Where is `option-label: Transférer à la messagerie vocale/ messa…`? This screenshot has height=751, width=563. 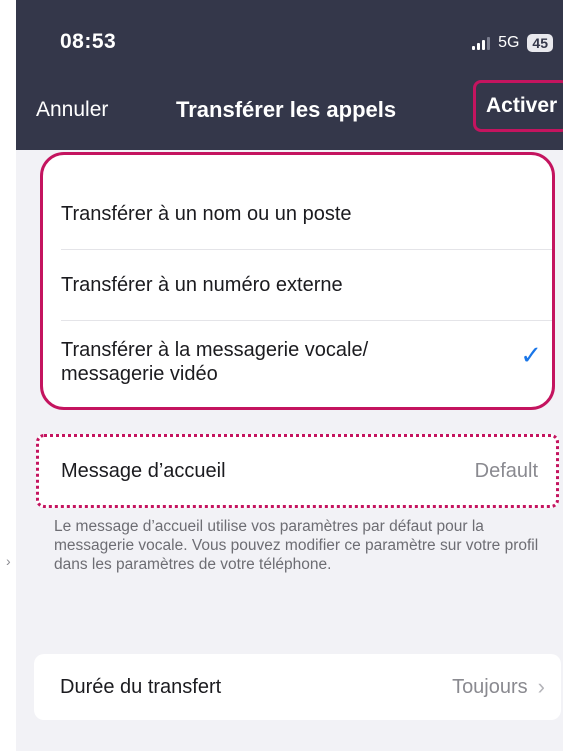 option-label: Transférer à la messagerie vocale/ messa… is located at coordinates (215, 362).